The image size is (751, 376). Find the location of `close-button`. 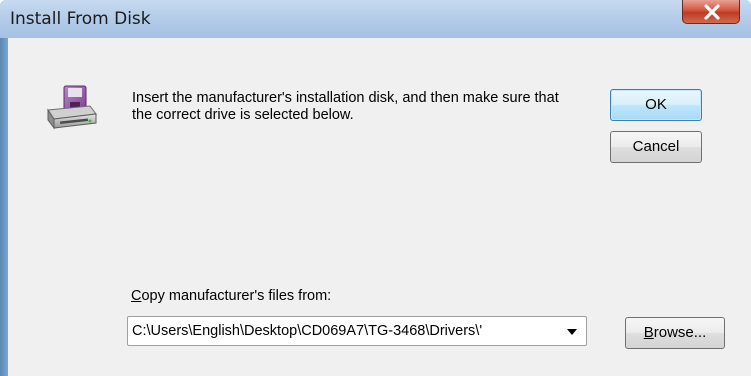

close-button is located at coordinates (711, 12).